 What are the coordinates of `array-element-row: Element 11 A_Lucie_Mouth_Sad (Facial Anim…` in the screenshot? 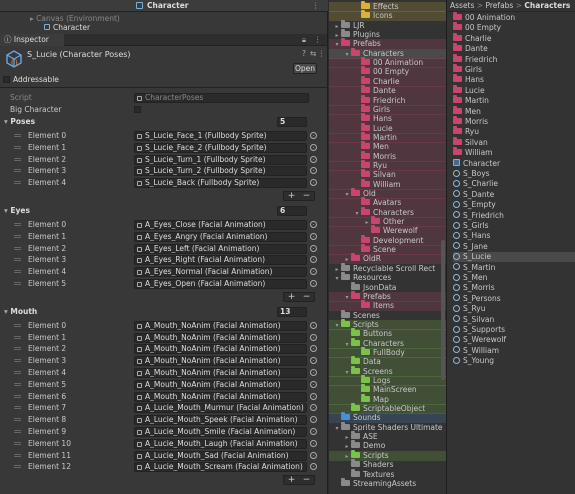 It's located at (163, 455).